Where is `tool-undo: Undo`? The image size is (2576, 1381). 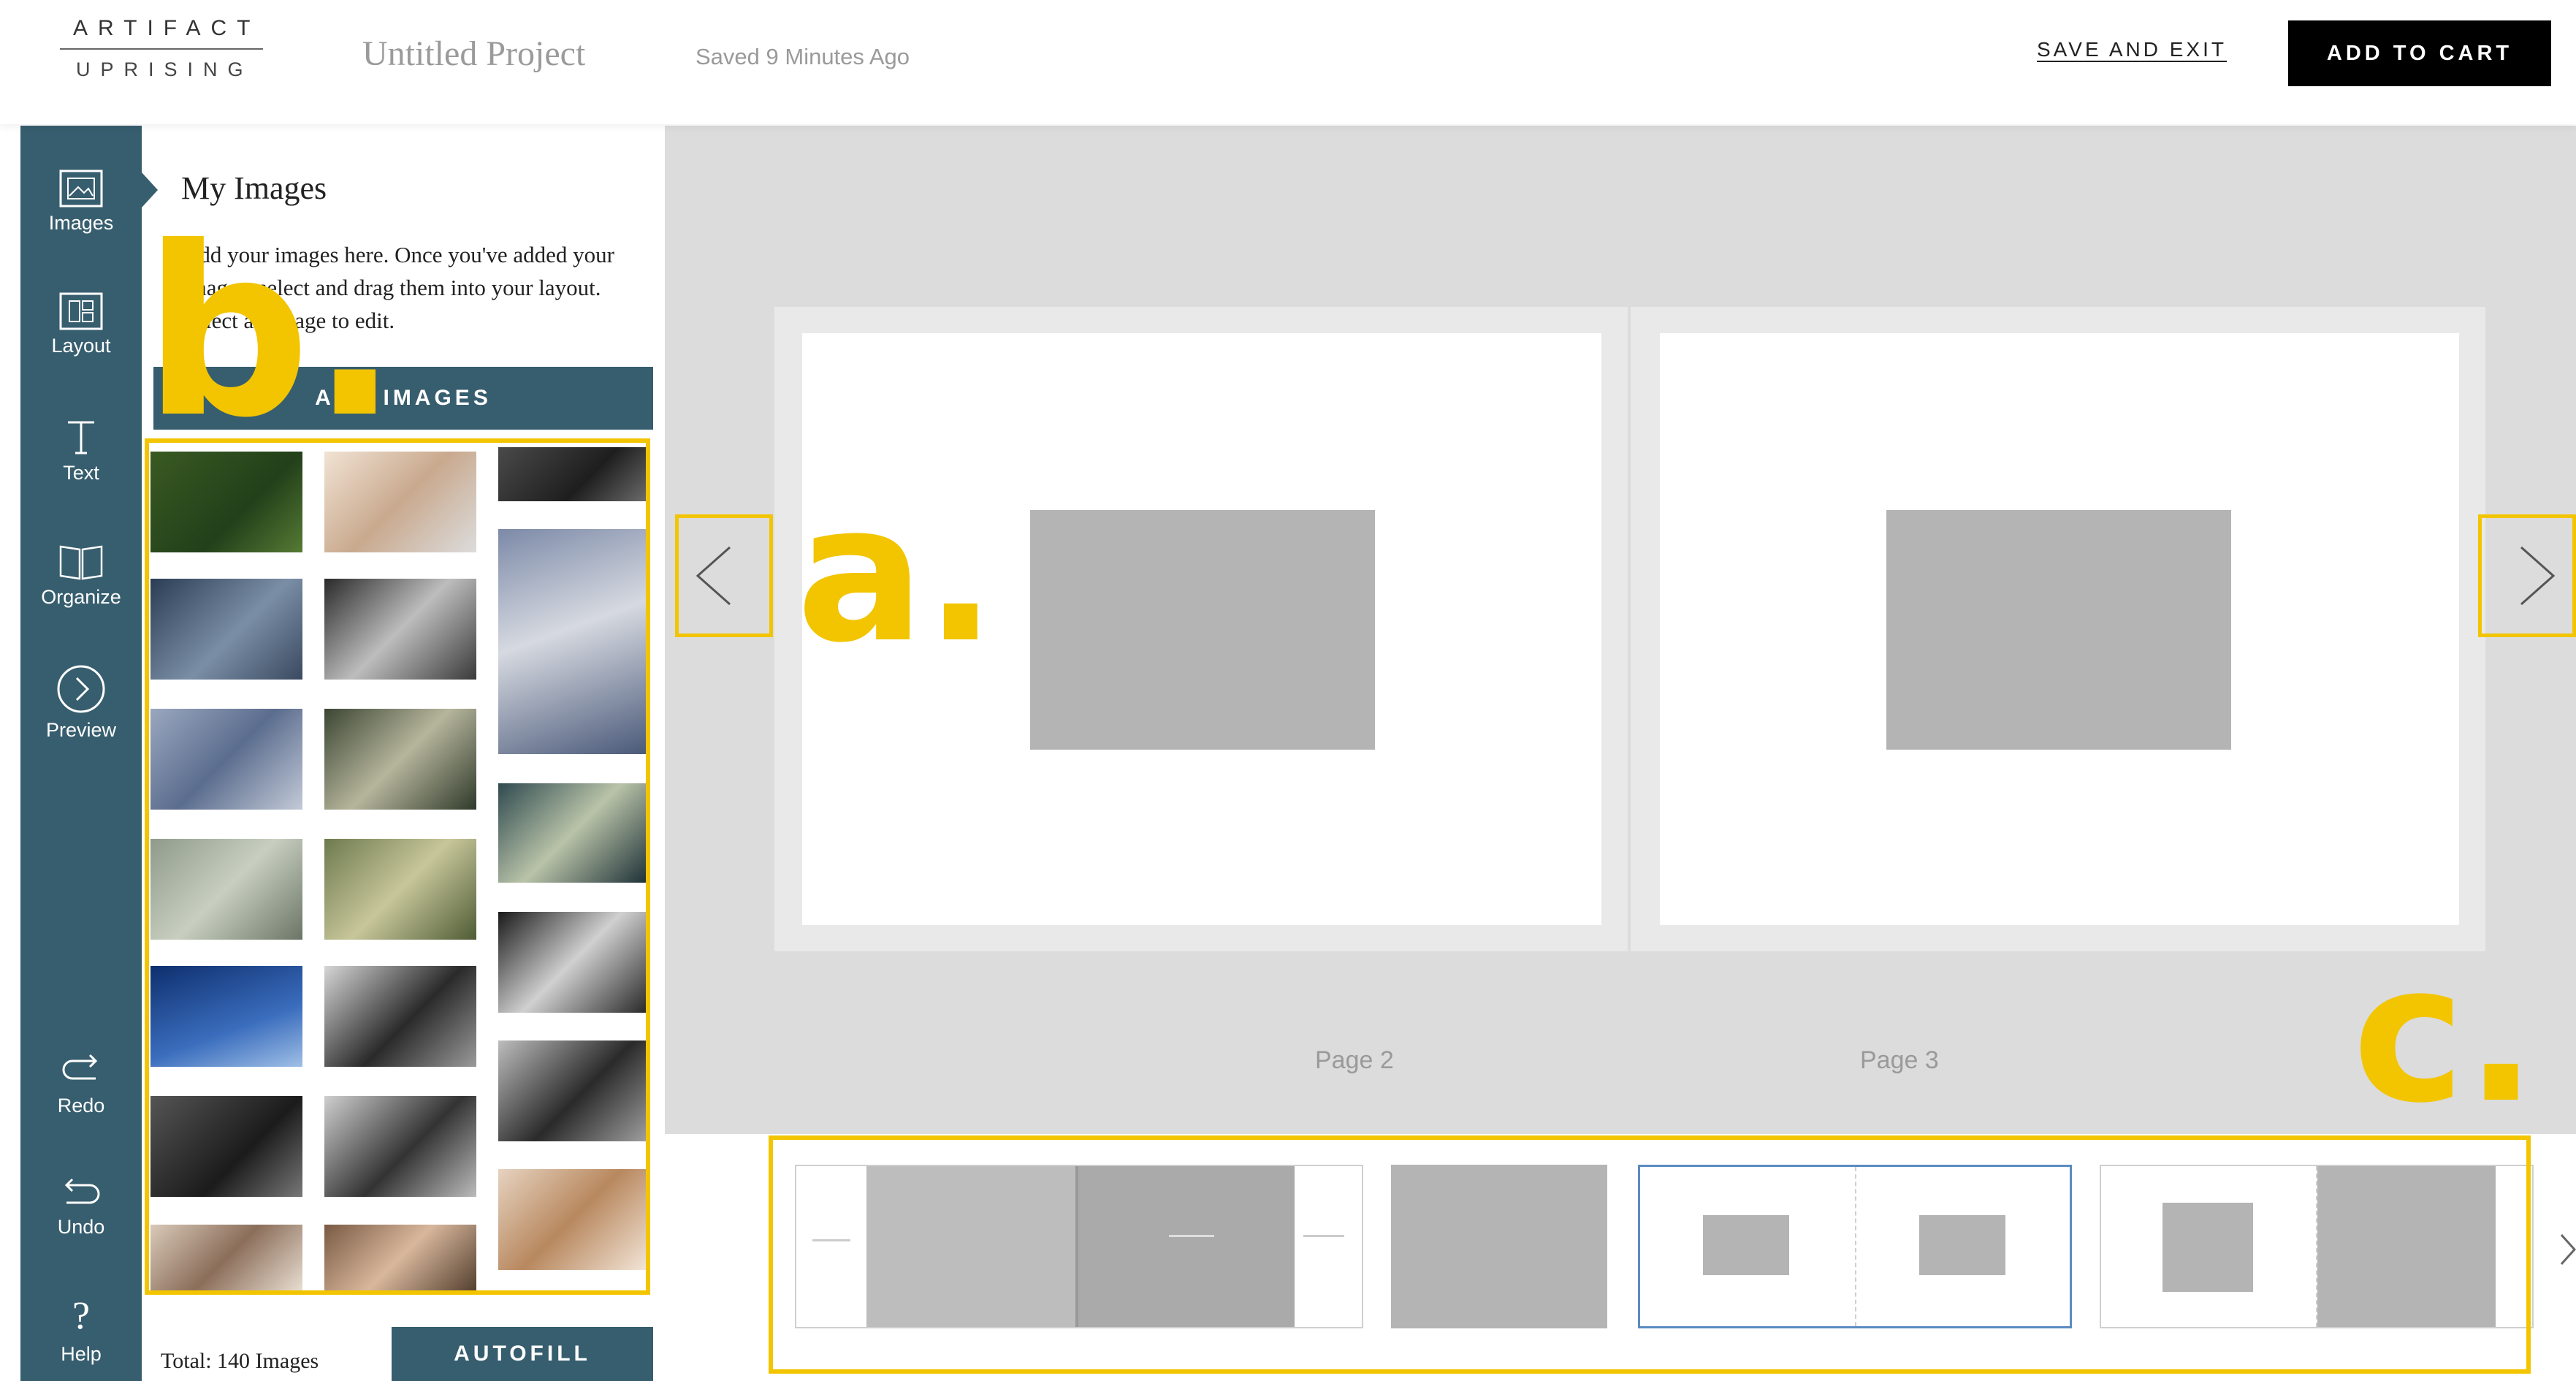 tool-undo: Undo is located at coordinates (81, 1207).